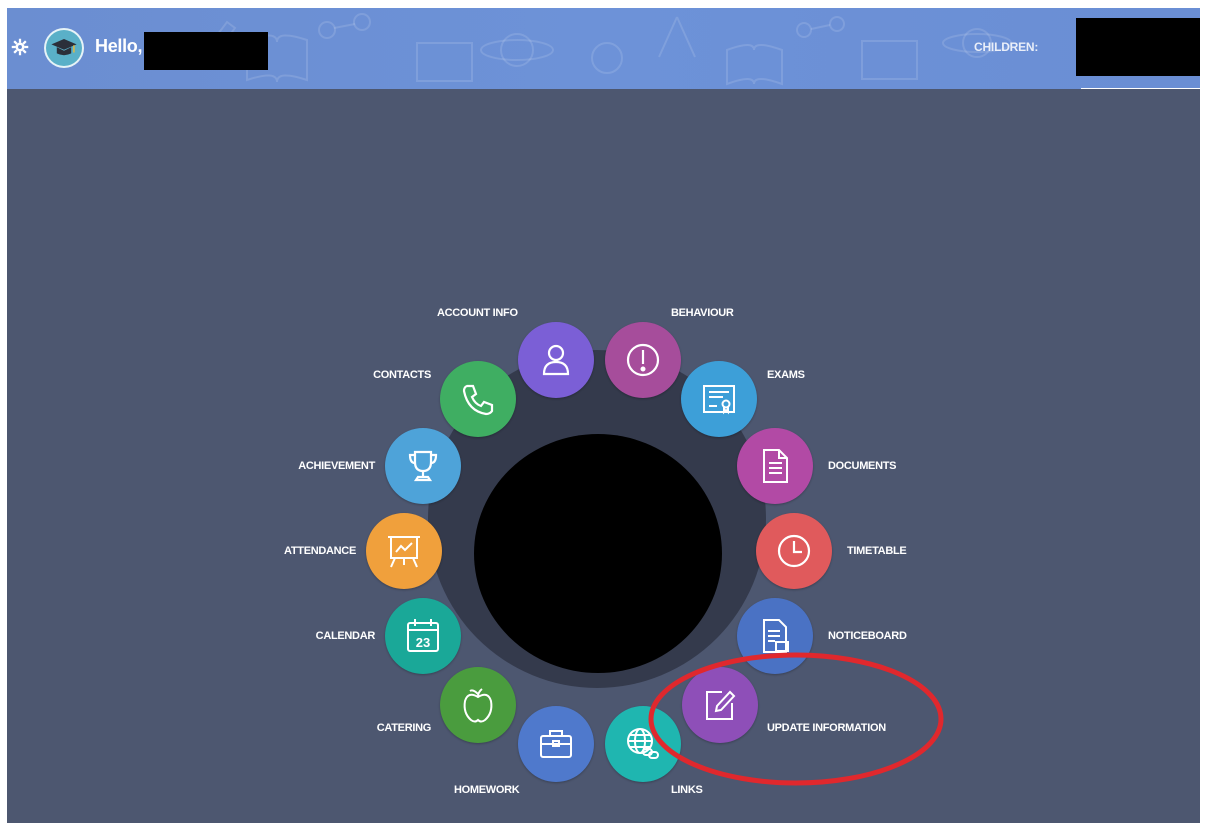  Describe the element at coordinates (1006, 47) in the screenshot. I see `children-label: CHILDREN:` at that location.